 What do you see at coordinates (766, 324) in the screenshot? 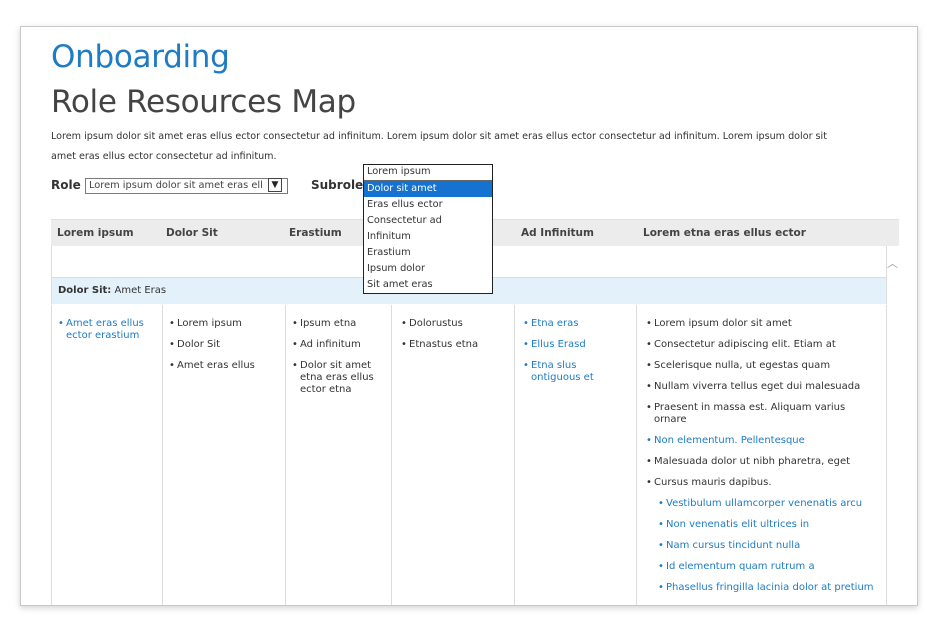
I see `list-item: • Lorem ipsum dolor sit amet` at bounding box center [766, 324].